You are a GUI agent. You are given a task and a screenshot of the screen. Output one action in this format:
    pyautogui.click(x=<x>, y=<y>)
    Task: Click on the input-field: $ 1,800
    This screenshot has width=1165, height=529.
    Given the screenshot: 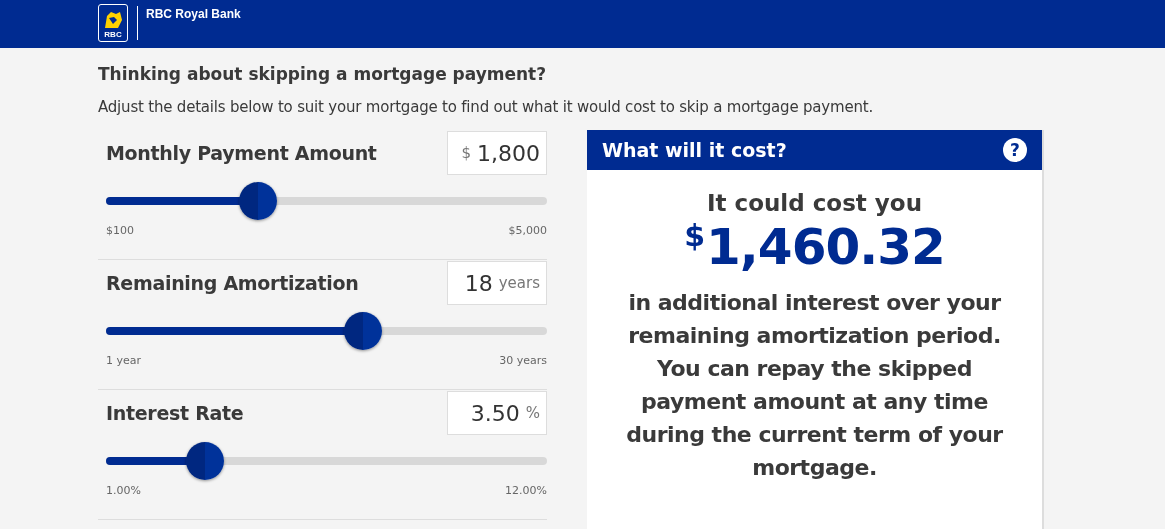 What is the action you would take?
    pyautogui.click(x=497, y=153)
    